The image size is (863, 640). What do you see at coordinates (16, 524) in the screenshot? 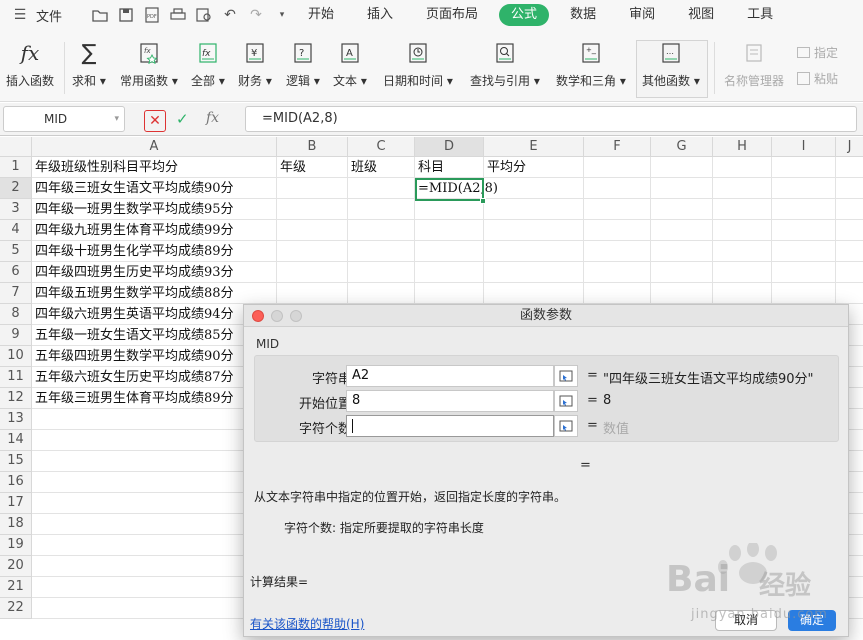
I see `row-header: 18` at bounding box center [16, 524].